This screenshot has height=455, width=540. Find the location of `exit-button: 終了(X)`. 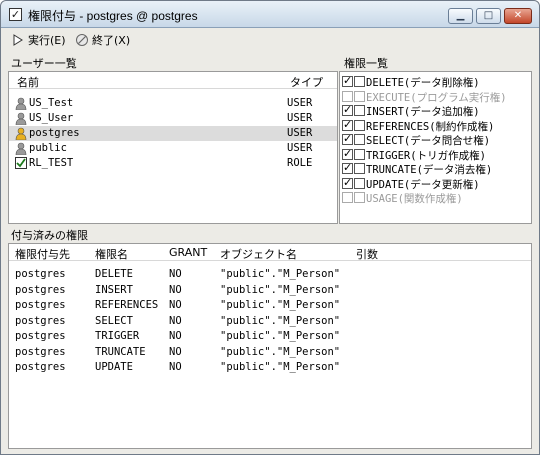

exit-button: 終了(X) is located at coordinates (102, 40).